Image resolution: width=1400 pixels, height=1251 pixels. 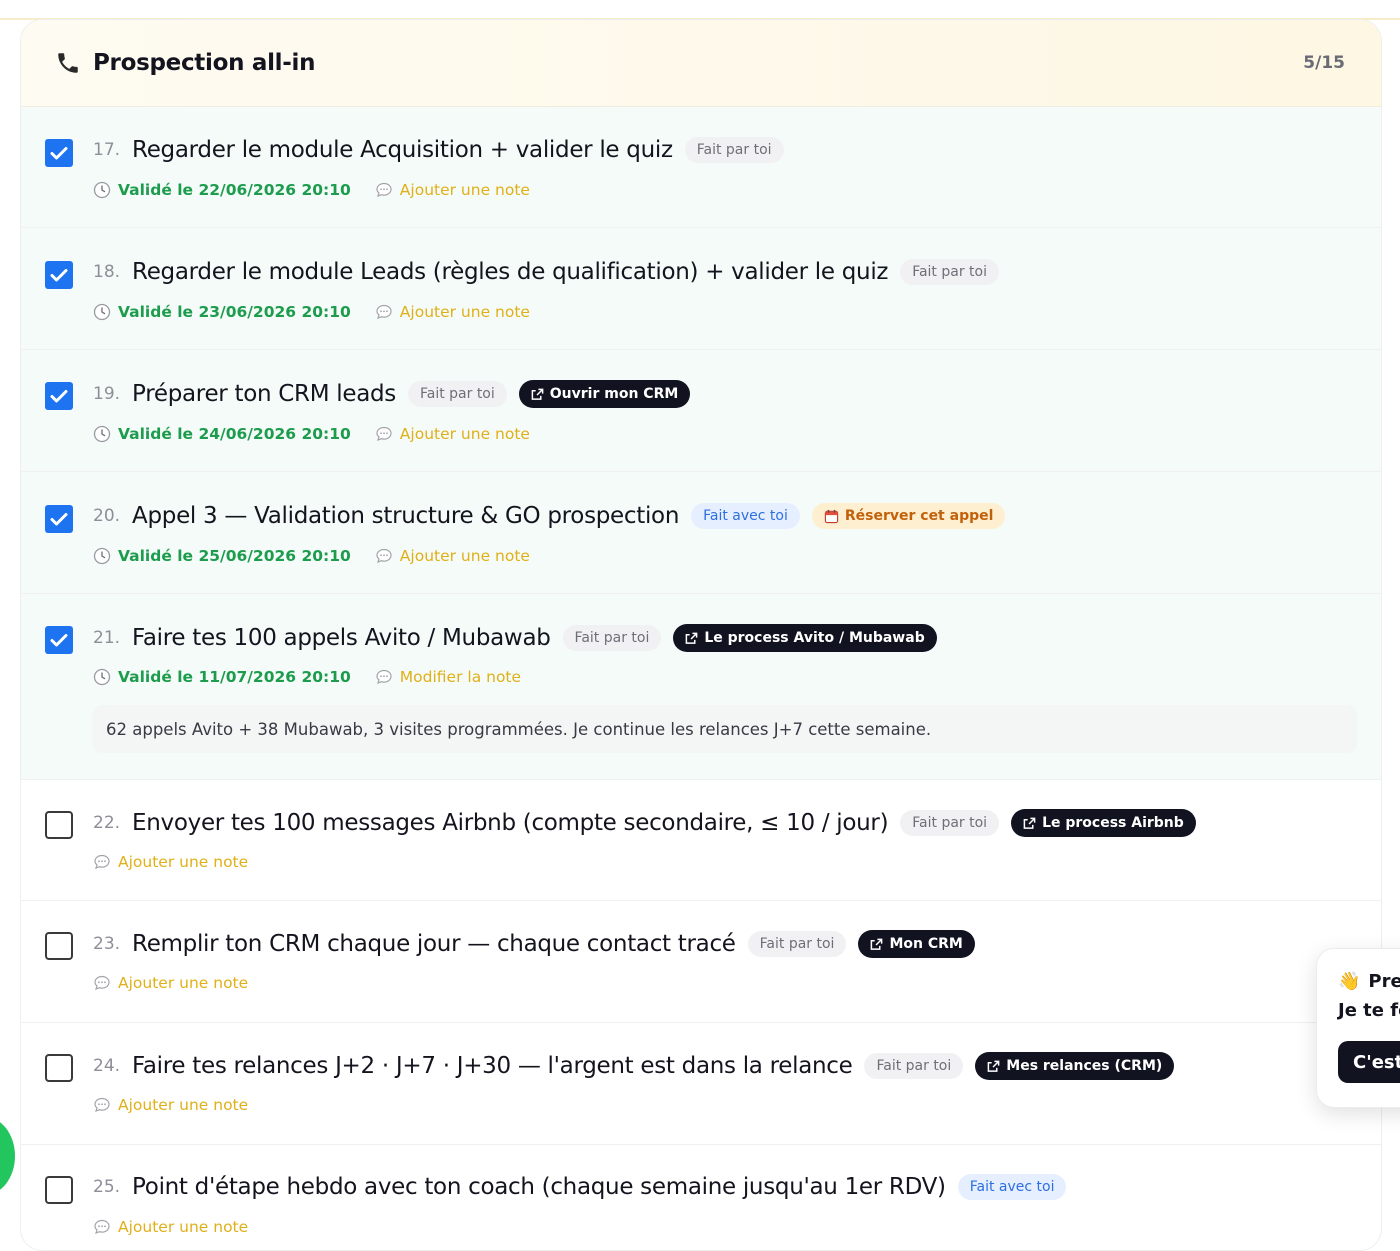 I want to click on action-label: Le process Avito / Mubawab, so click(x=814, y=638).